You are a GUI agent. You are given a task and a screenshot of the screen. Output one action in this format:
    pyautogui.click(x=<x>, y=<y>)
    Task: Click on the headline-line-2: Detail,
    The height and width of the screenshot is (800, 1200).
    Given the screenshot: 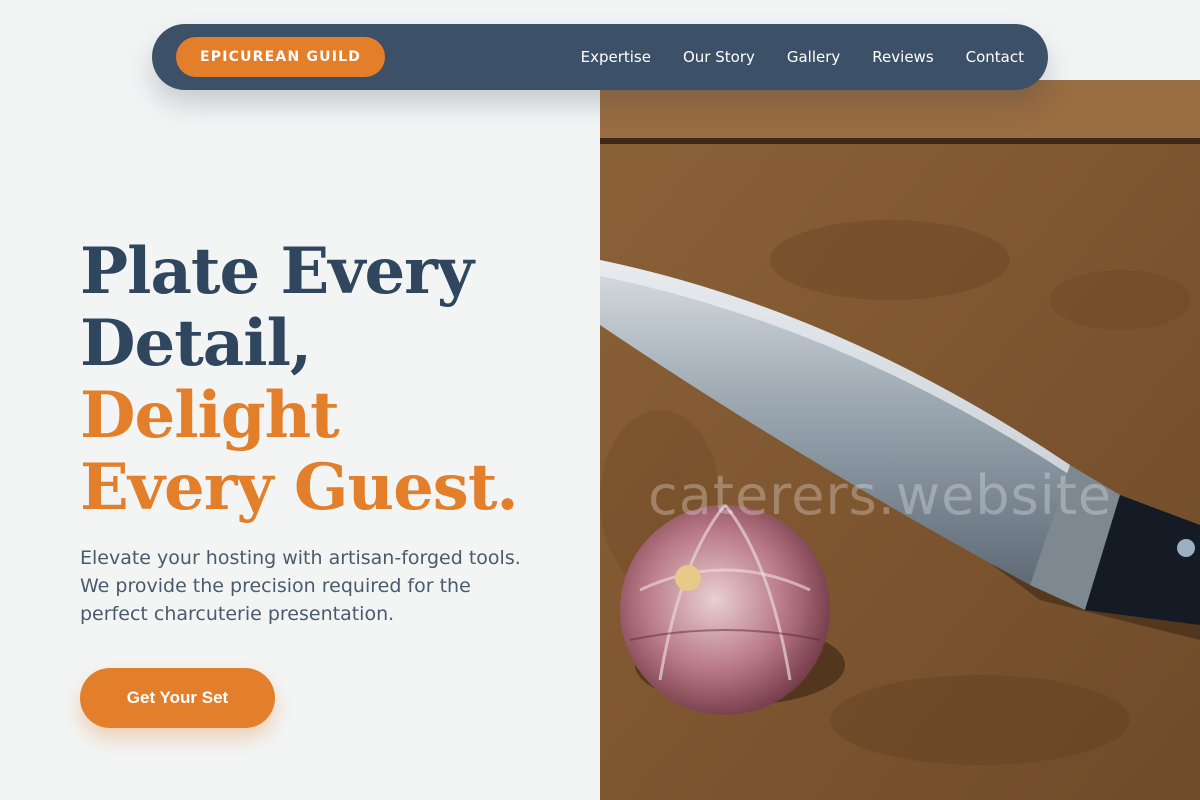 What is the action you would take?
    pyautogui.click(x=196, y=343)
    